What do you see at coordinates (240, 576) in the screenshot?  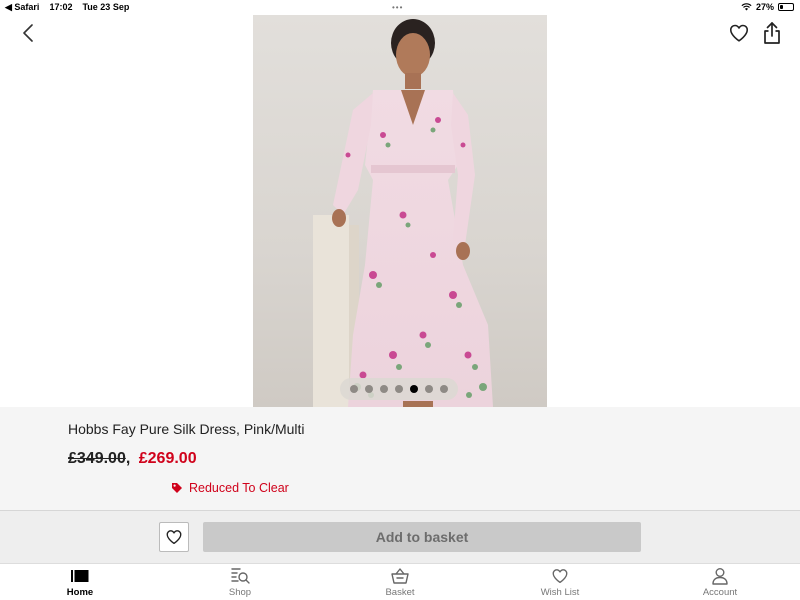 I see `shop-search-icon` at bounding box center [240, 576].